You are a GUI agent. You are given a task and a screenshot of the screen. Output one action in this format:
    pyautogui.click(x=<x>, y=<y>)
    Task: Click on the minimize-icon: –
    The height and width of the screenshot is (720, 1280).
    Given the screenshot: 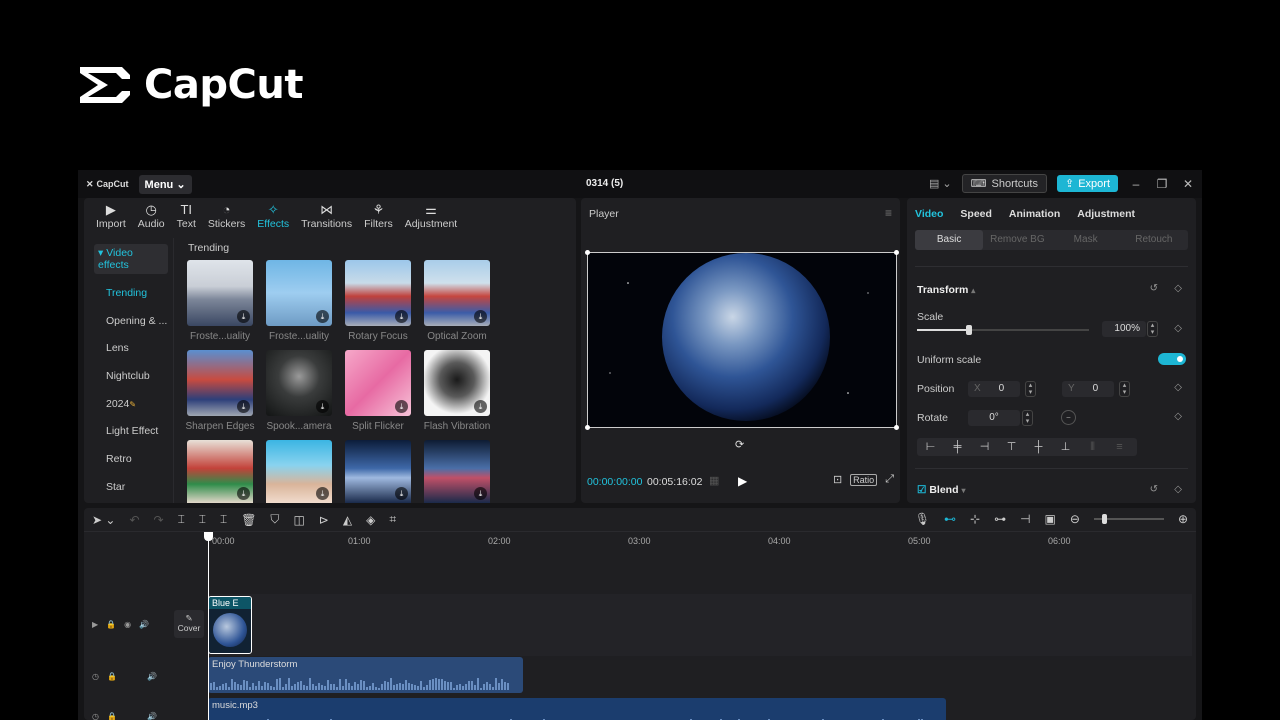 What is the action you would take?
    pyautogui.click(x=1136, y=184)
    